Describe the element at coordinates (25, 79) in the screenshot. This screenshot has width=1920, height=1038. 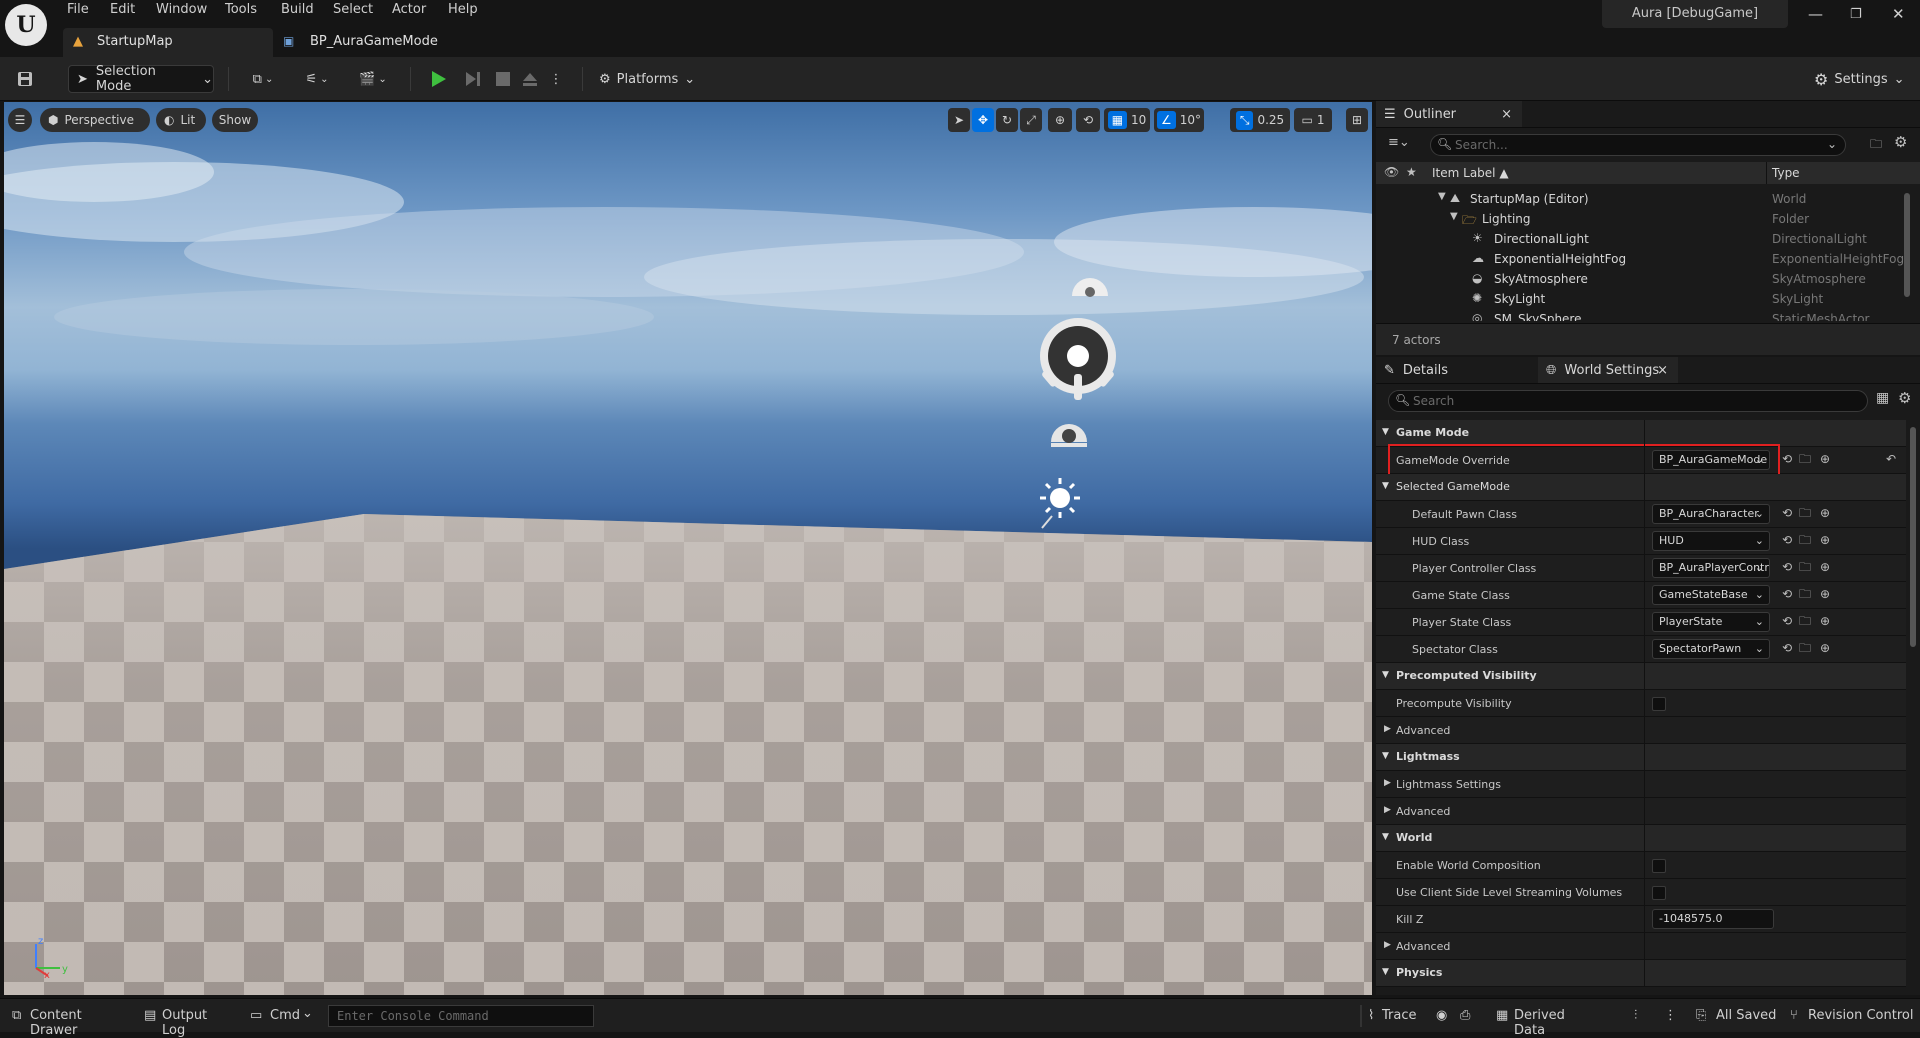
I see `save-icon` at that location.